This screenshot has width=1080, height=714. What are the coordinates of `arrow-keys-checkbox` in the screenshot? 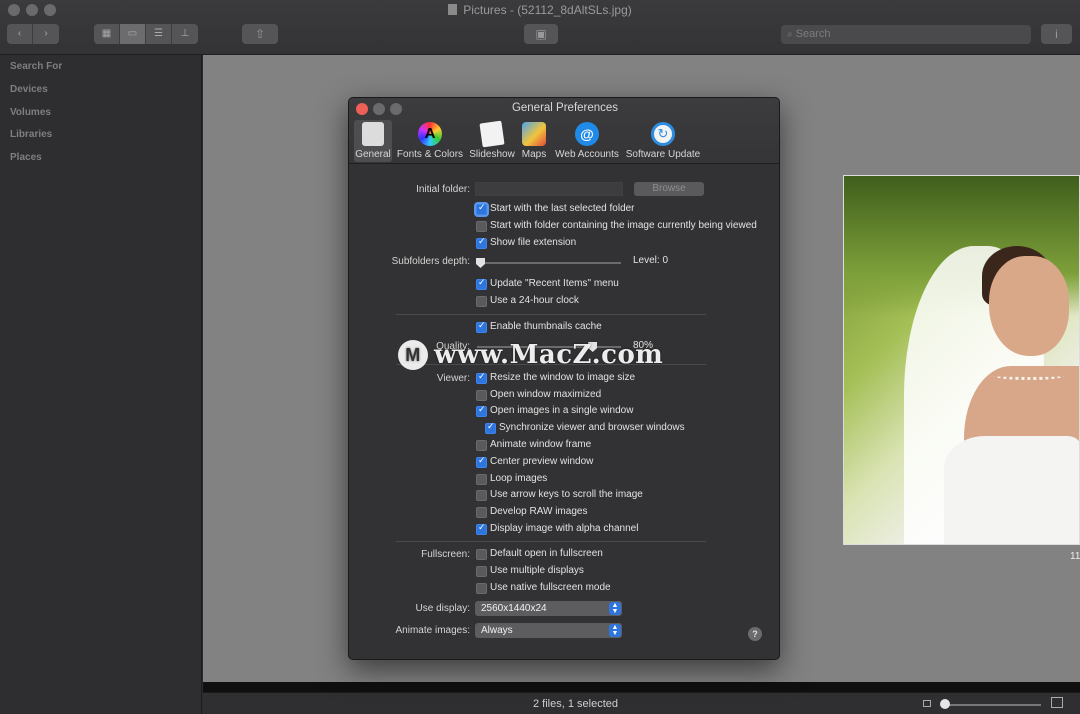 It's located at (481, 495).